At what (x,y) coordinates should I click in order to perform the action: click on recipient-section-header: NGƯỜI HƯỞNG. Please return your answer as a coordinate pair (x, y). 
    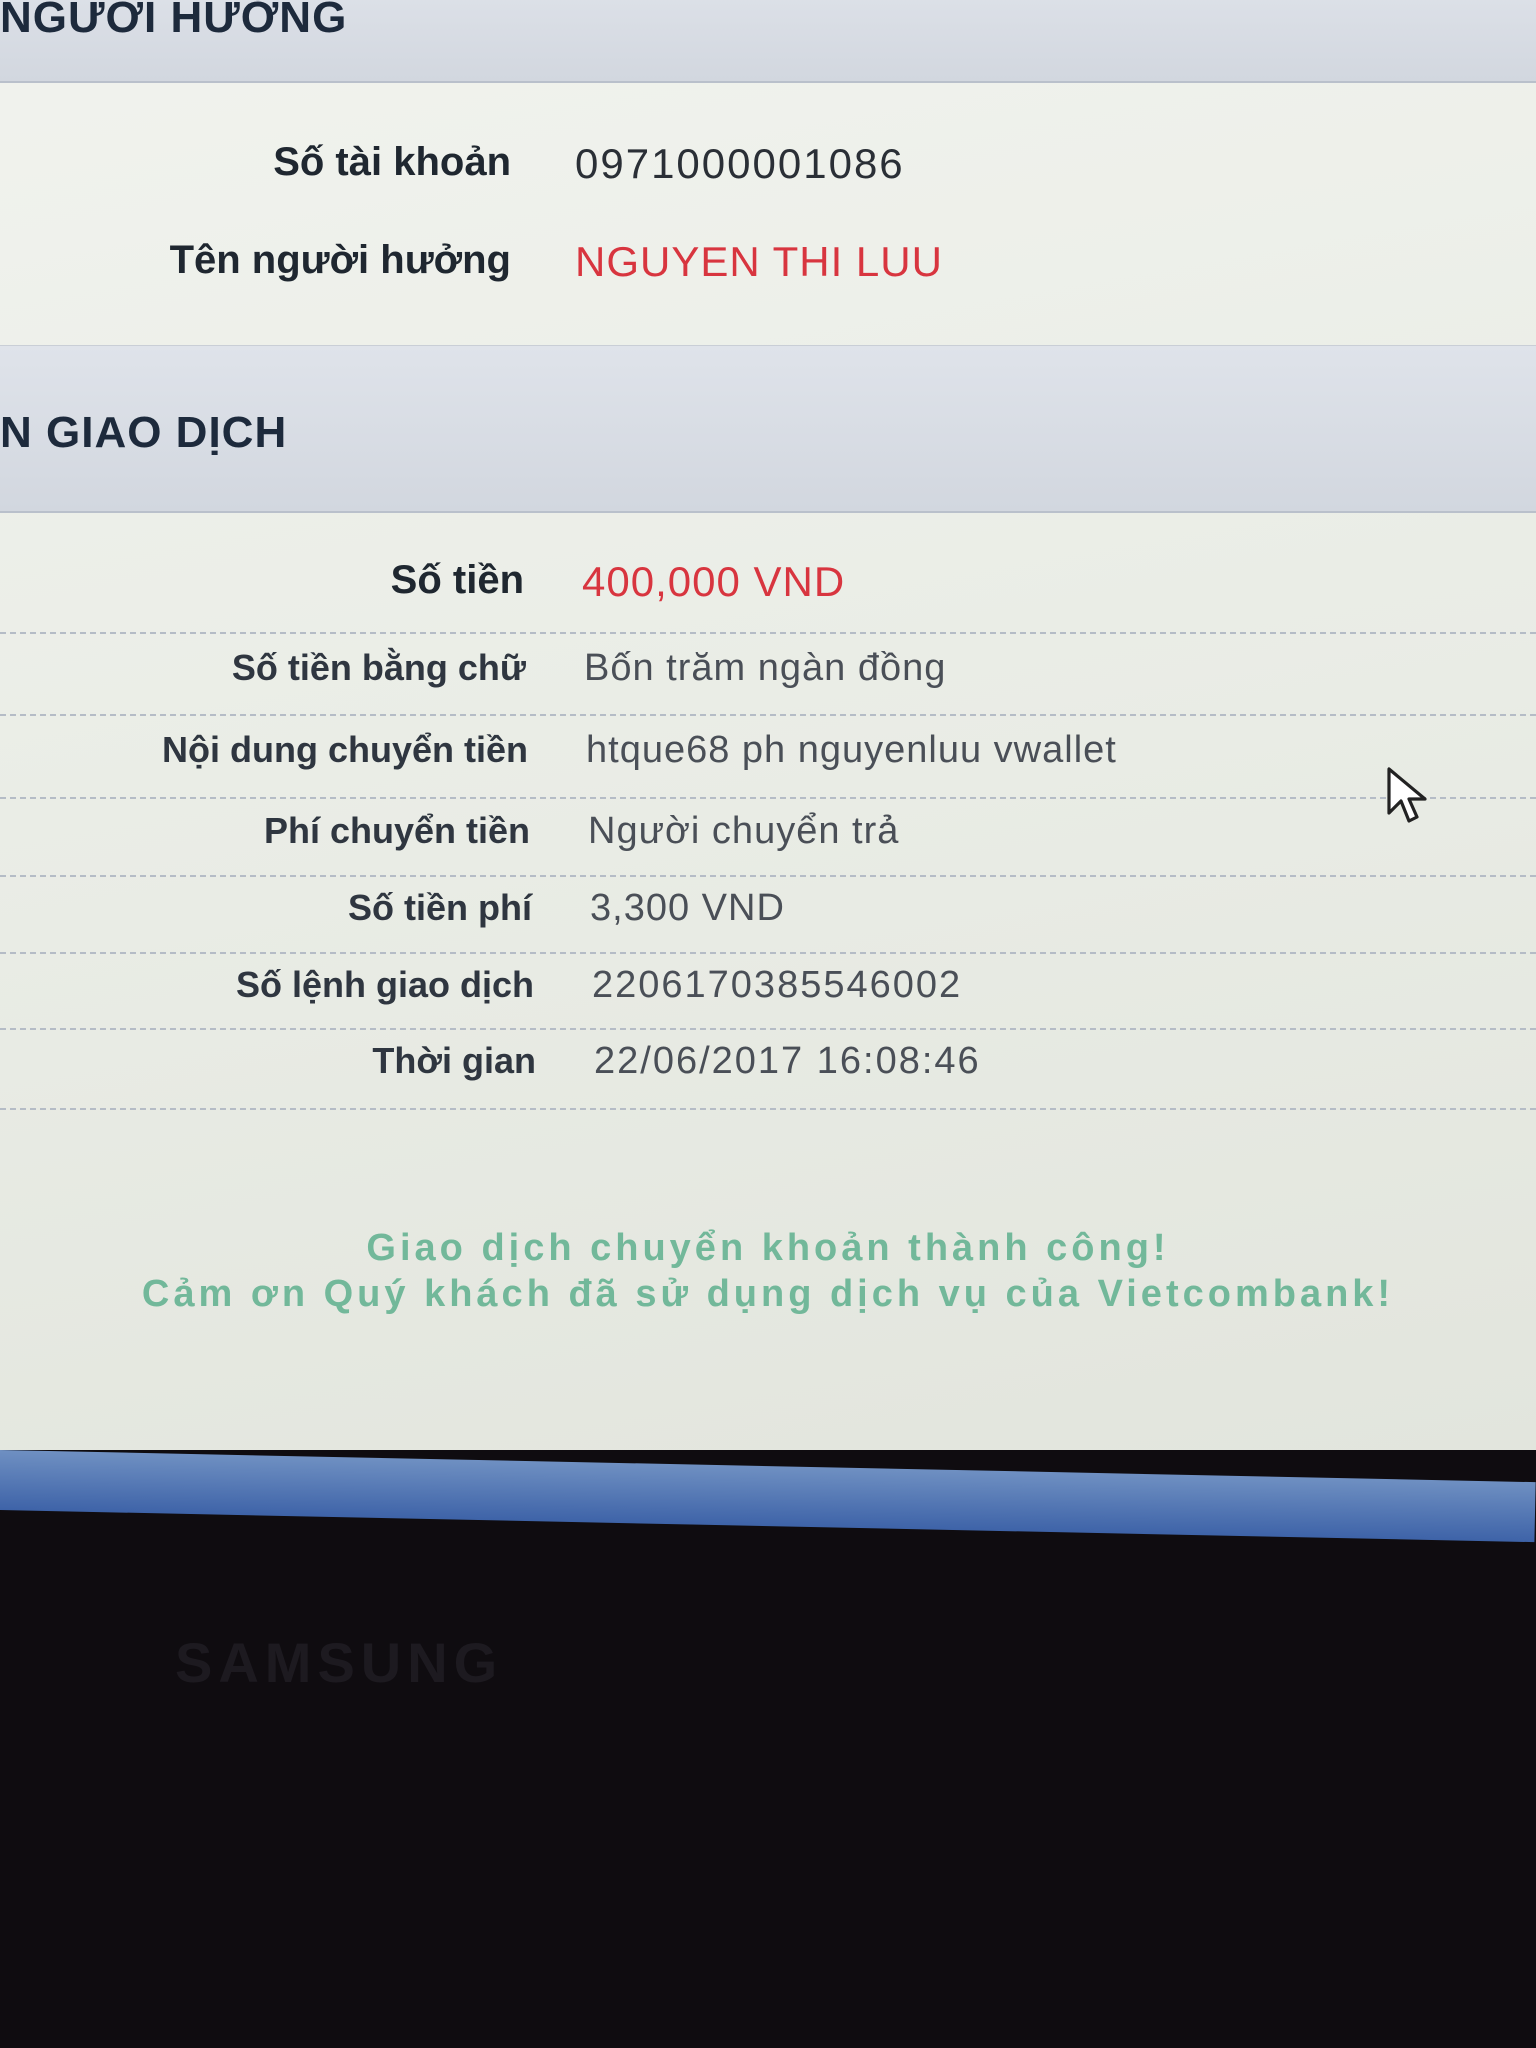
    Looking at the image, I should click on (768, 41).